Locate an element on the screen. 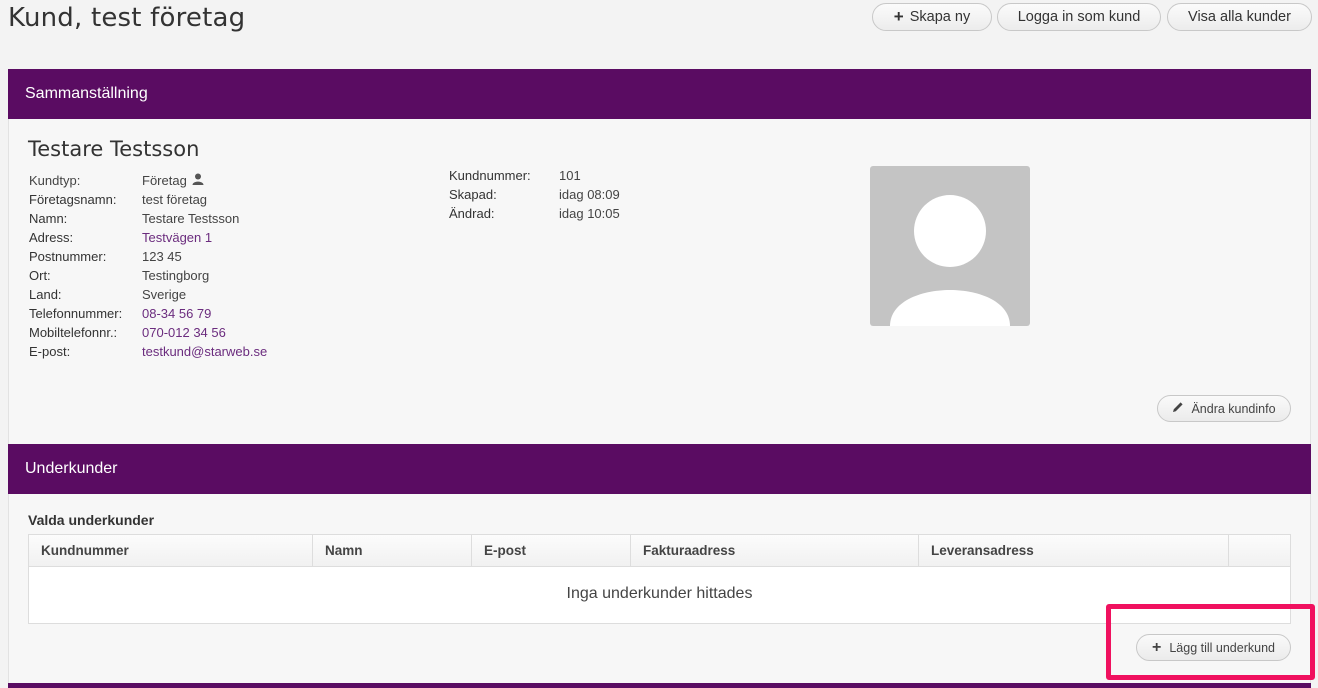  customer-name: Testare Testsson is located at coordinates (114, 149).